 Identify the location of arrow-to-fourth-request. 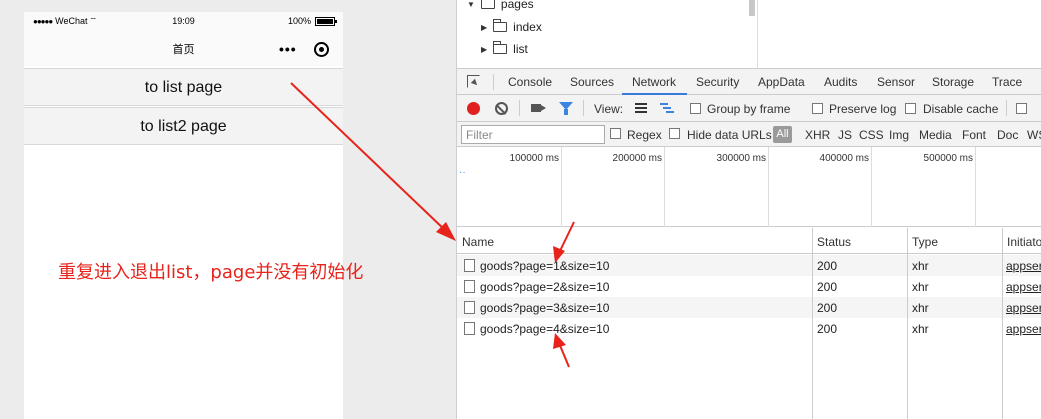
(561, 350).